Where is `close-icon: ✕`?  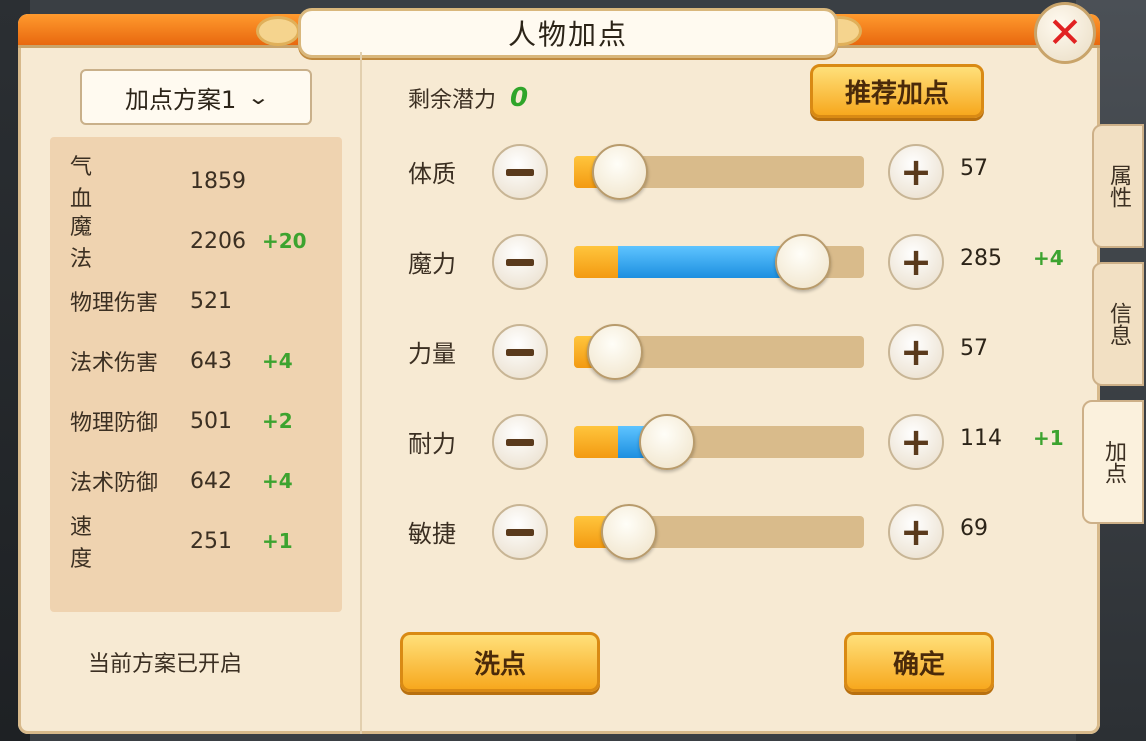
close-icon: ✕ is located at coordinates (1065, 32).